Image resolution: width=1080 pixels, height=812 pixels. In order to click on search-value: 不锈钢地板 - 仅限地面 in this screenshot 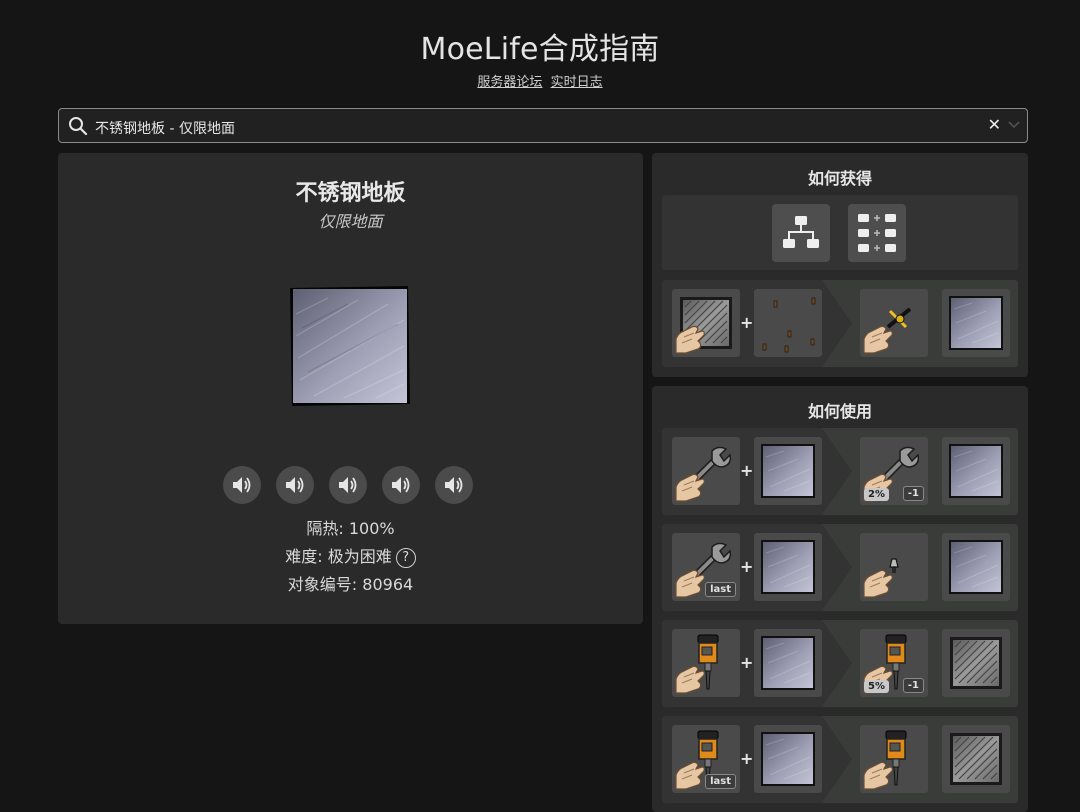, I will do `click(165, 129)`.